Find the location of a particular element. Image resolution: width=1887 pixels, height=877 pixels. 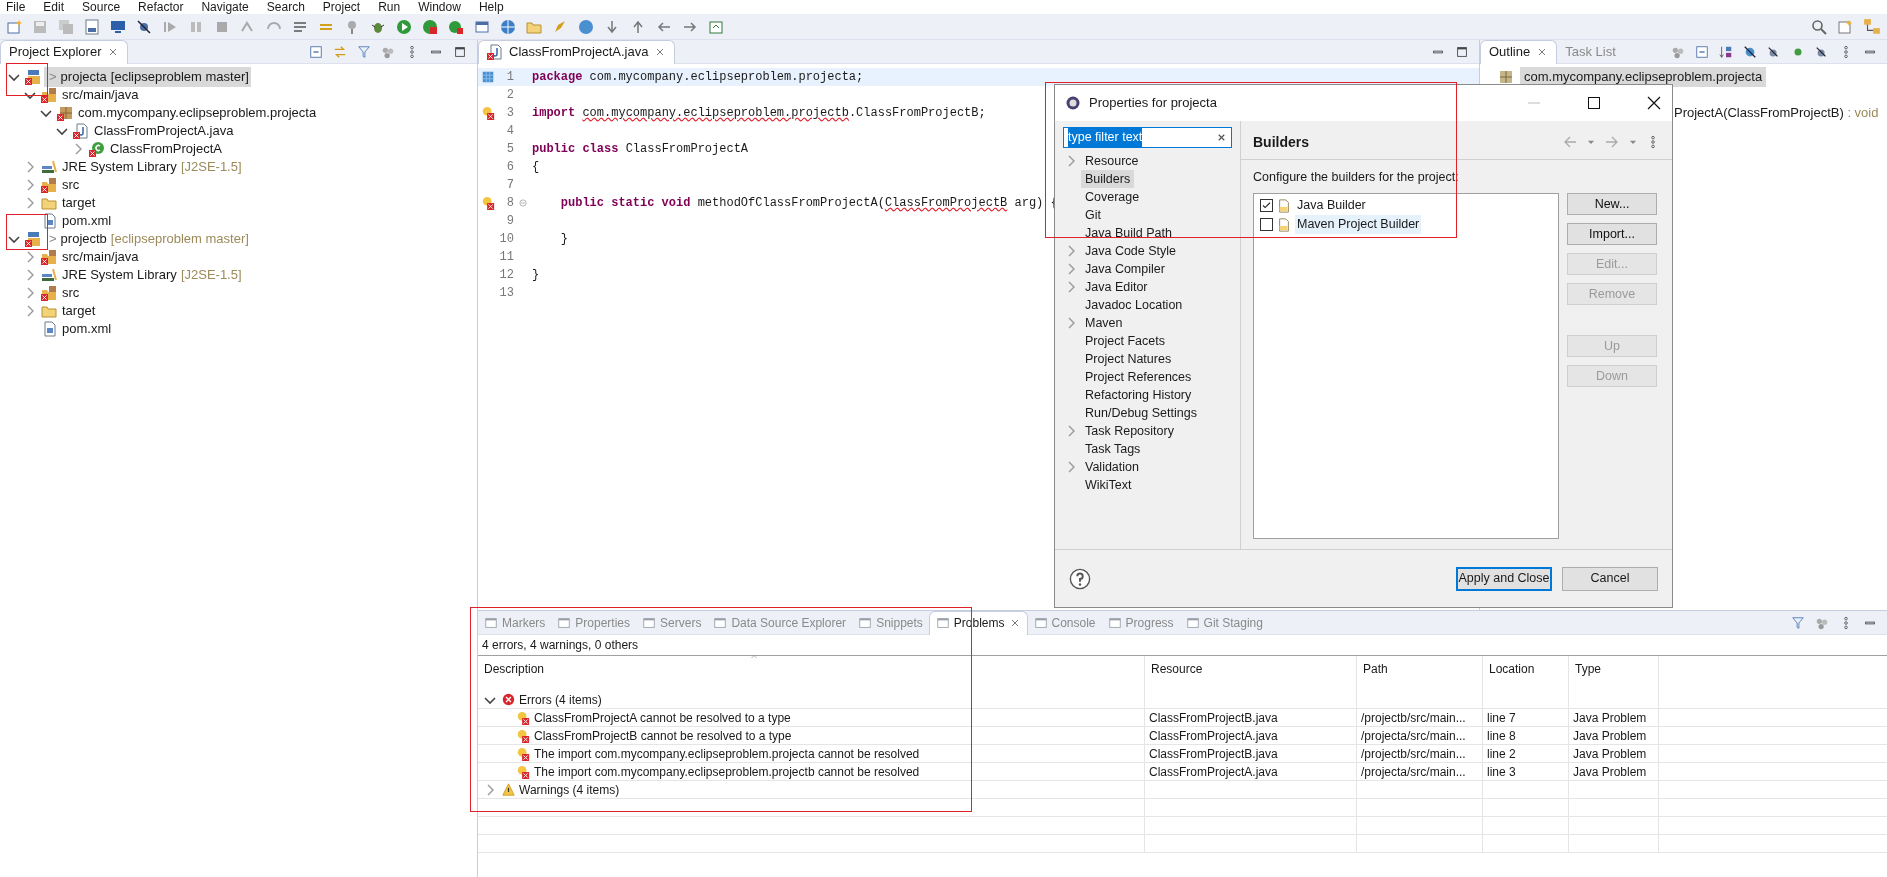

nav-item: Run/Debug Settings is located at coordinates (1141, 413).